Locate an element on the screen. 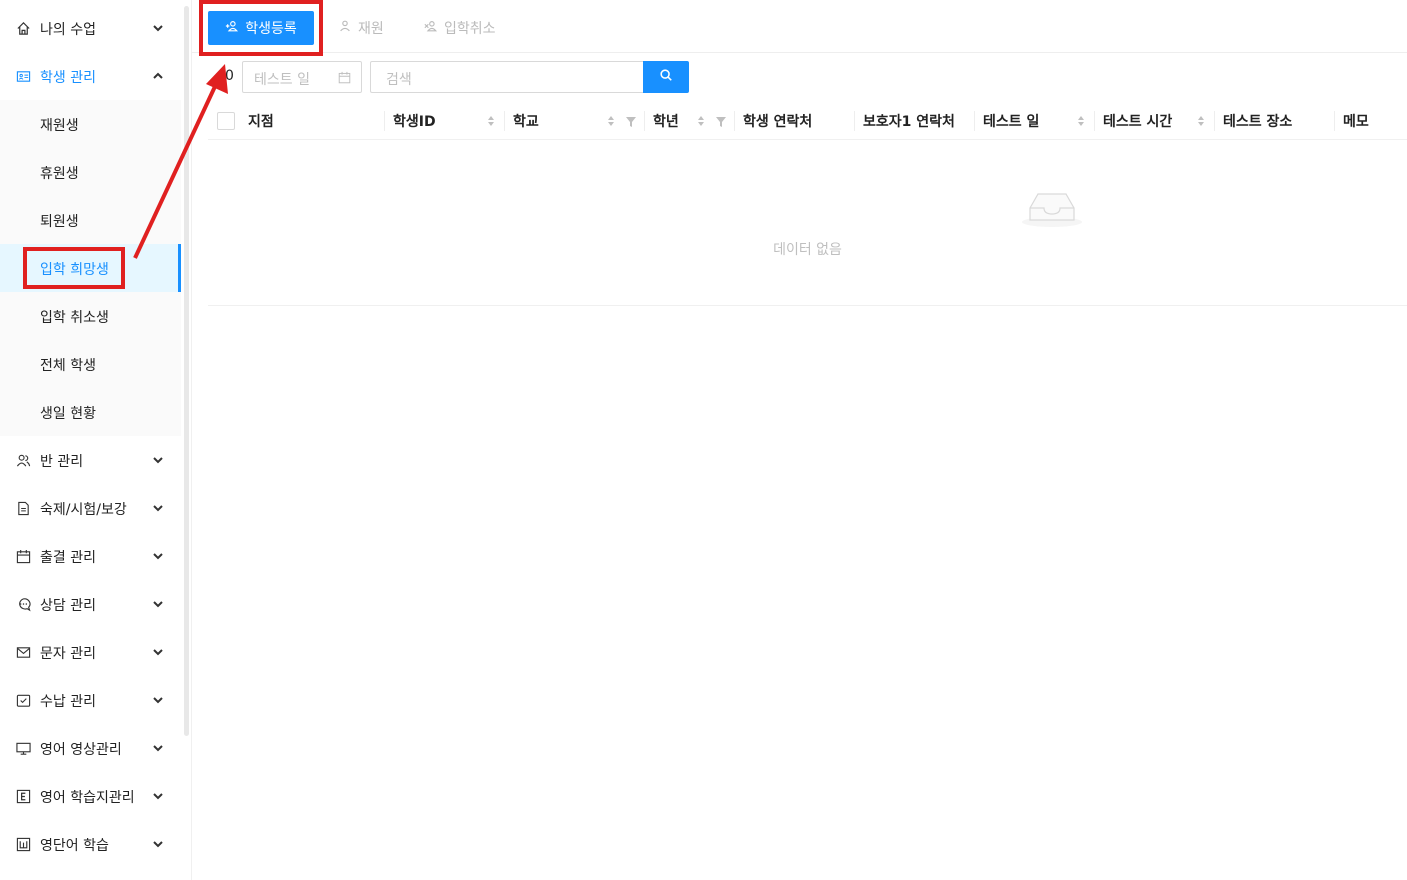 The image size is (1407, 880). id-card-icon is located at coordinates (23, 76).